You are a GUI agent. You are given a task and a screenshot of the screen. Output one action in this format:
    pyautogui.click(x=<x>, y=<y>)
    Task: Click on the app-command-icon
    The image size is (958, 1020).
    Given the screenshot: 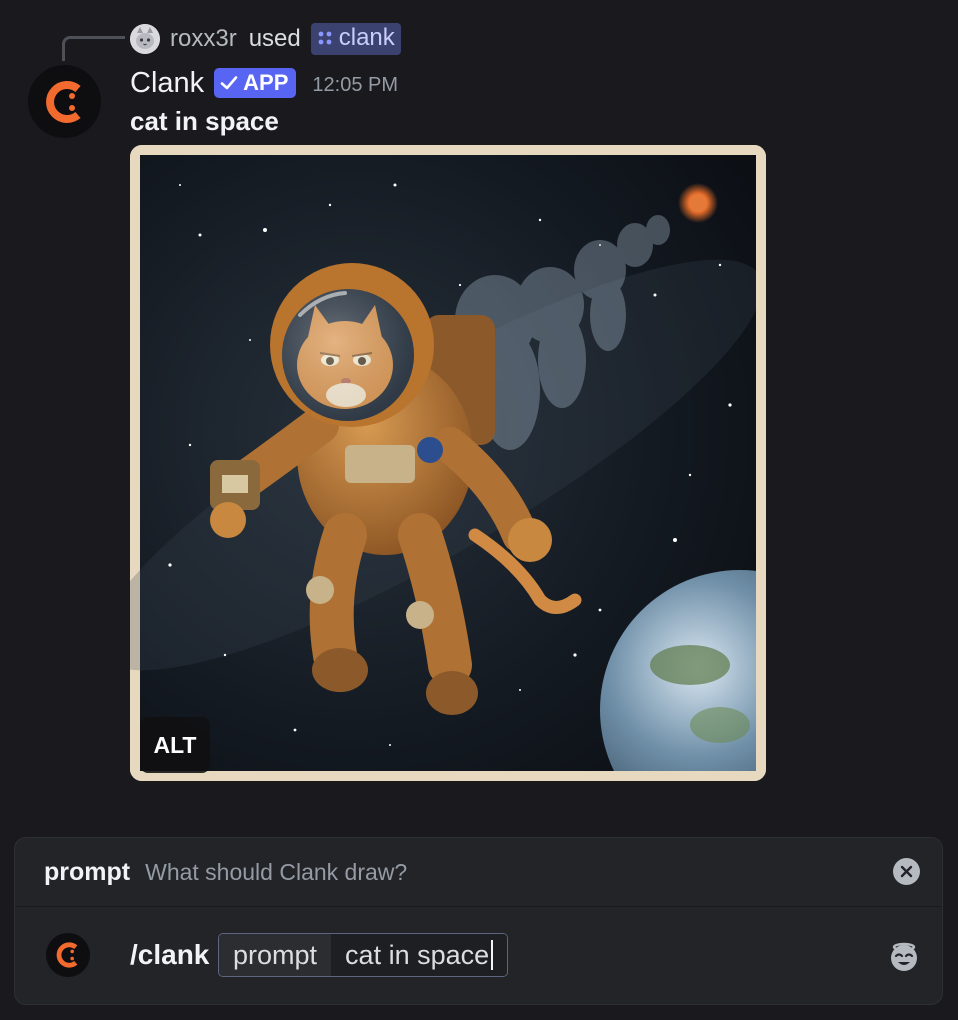 What is the action you would take?
    pyautogui.click(x=325, y=38)
    